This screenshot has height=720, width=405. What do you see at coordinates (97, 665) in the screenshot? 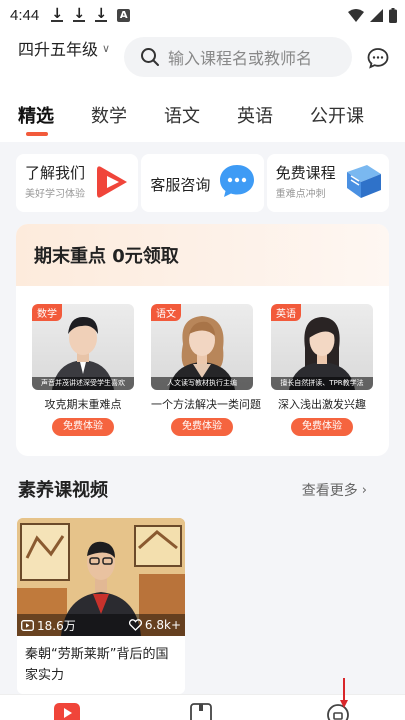
I see `video-title: 秦朝“劳斯莱斯”背后的国家实力` at bounding box center [97, 665].